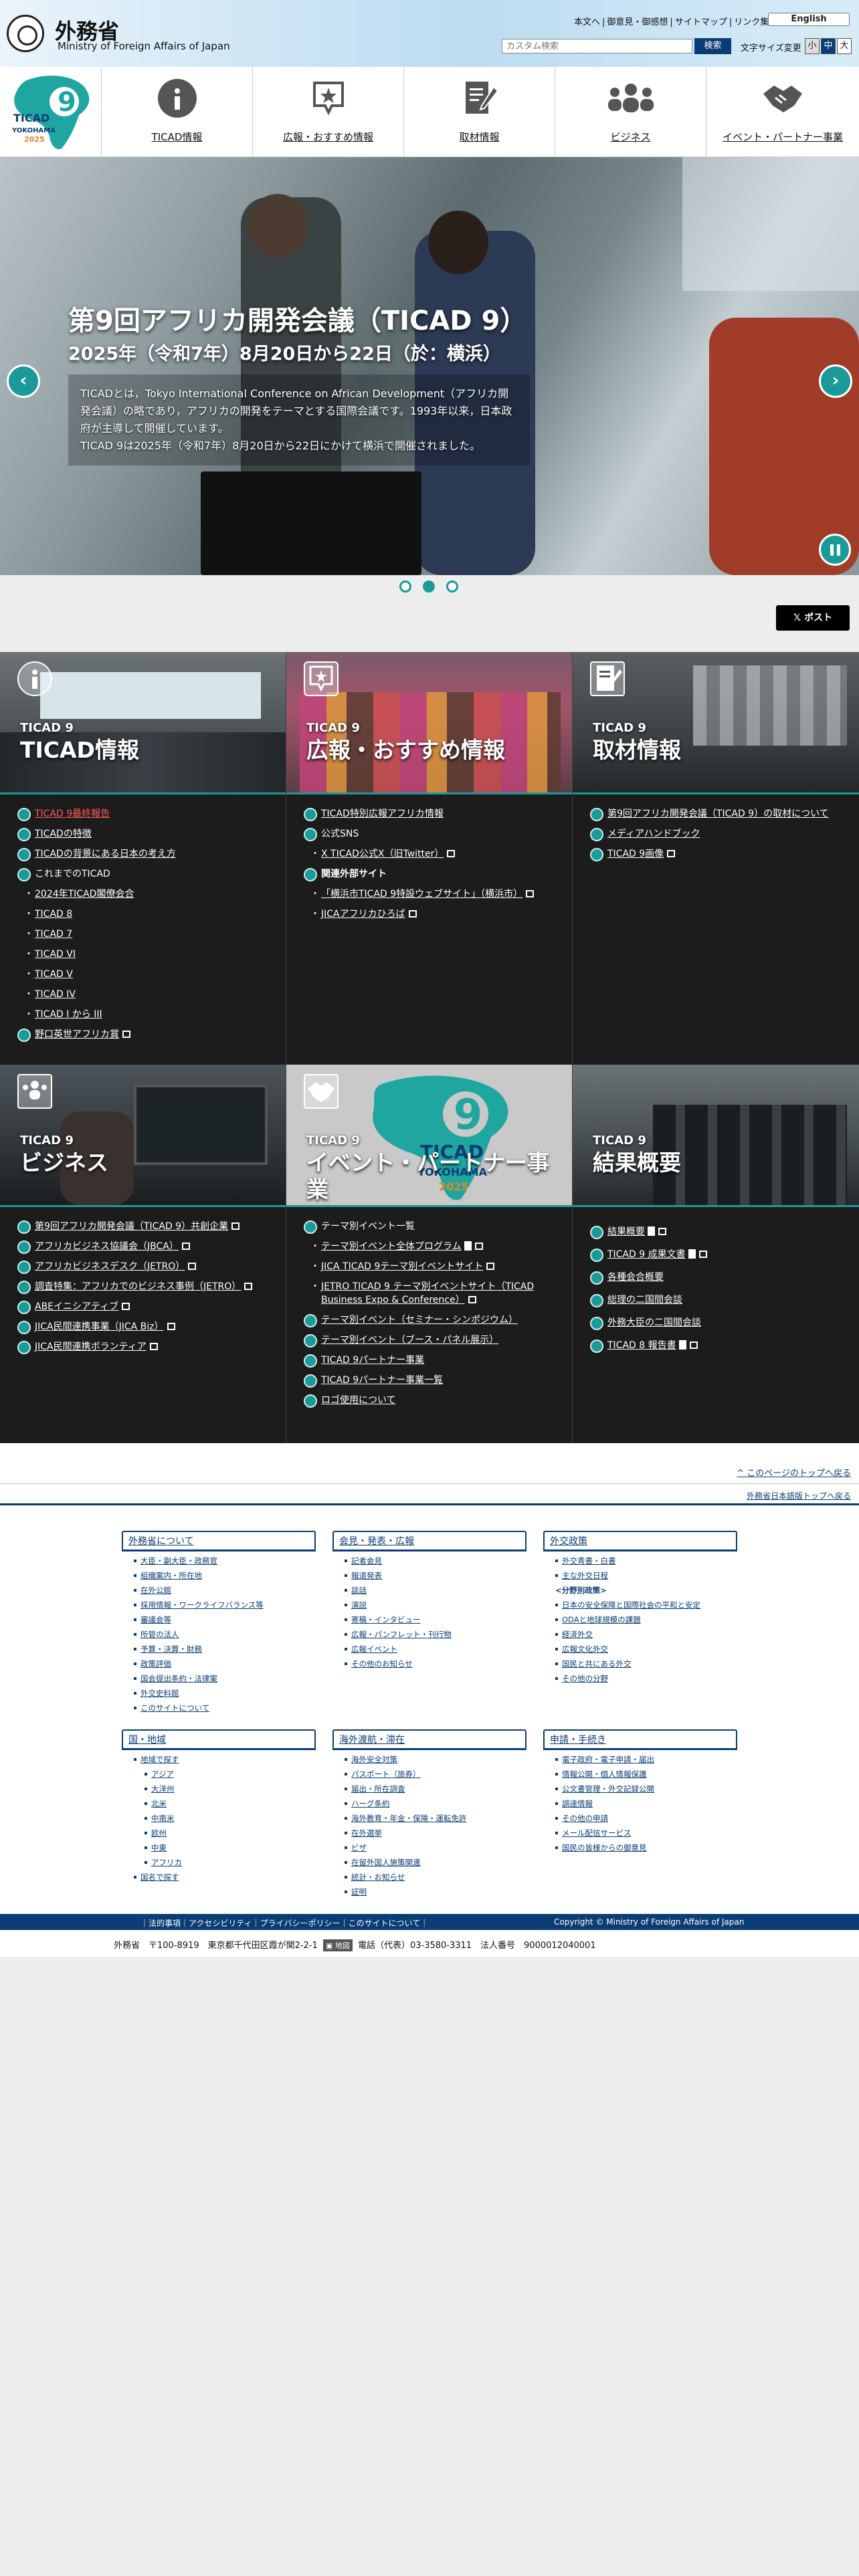  What do you see at coordinates (434, 1300) in the screenshot?
I see `tile-sub-link-continued: Business Expo & Conference）` at bounding box center [434, 1300].